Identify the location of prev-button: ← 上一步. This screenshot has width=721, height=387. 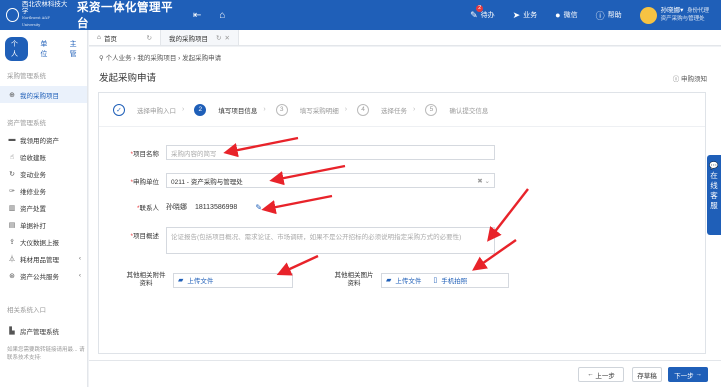
(601, 374).